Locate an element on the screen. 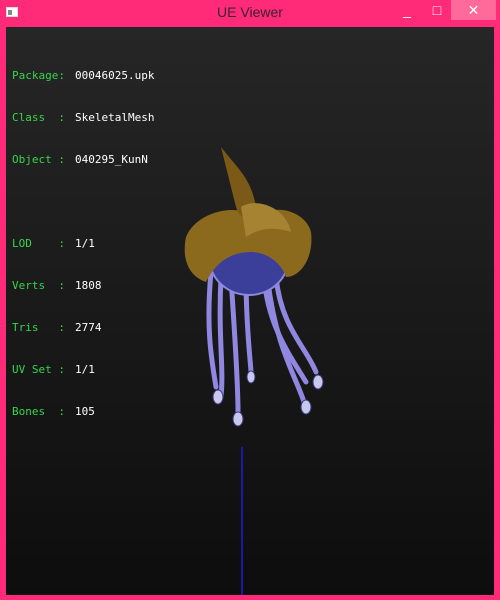  maximize-button: □ is located at coordinates (437, 10).